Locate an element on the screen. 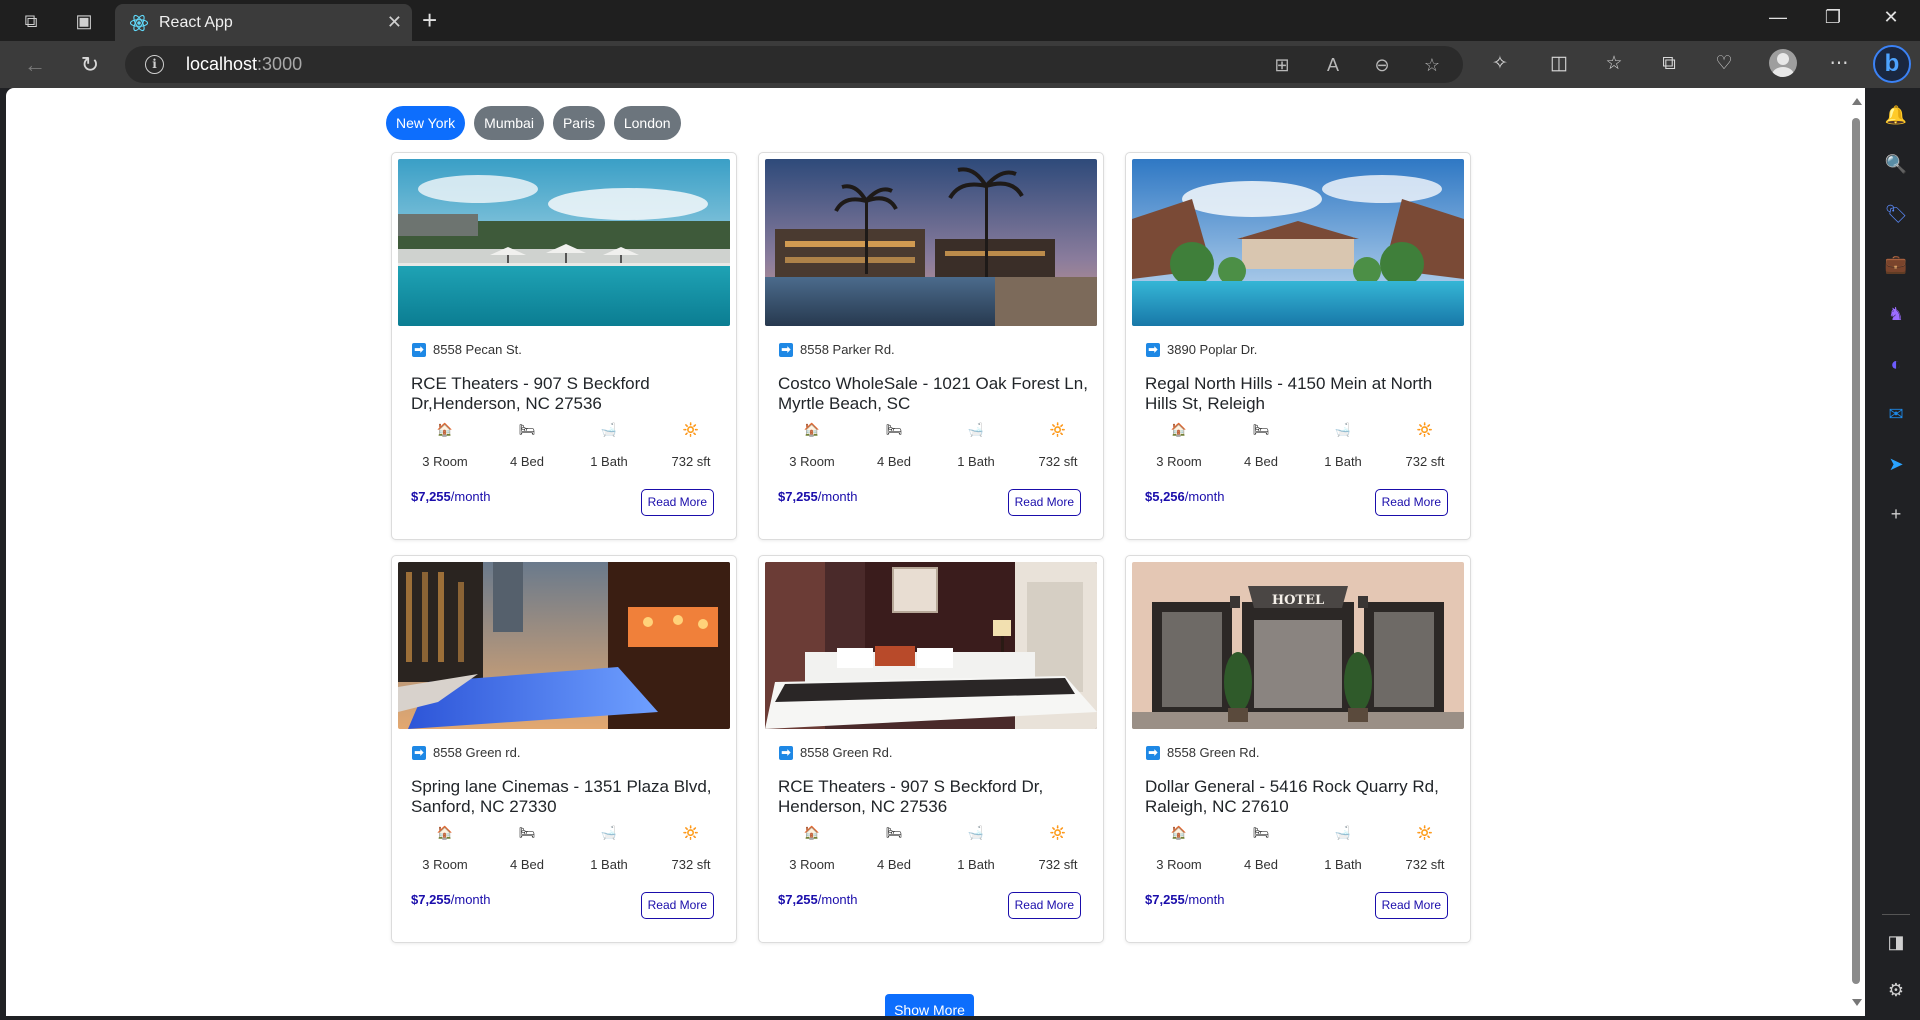 This screenshot has height=1020, width=1920. property-address: ➡ 8558 Green rd. is located at coordinates (466, 752).